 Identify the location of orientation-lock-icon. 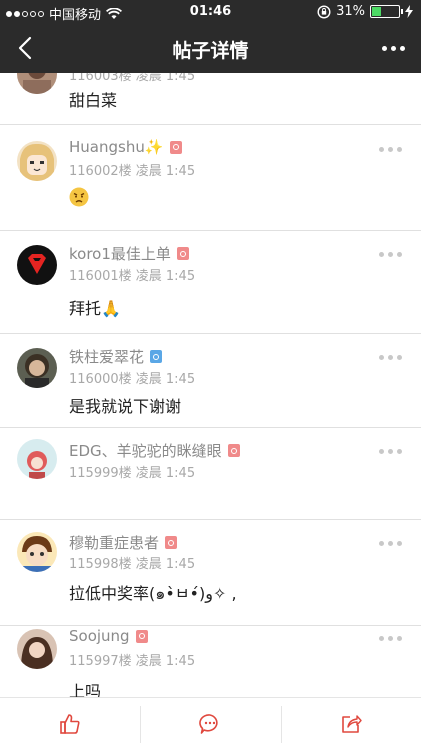
(324, 11).